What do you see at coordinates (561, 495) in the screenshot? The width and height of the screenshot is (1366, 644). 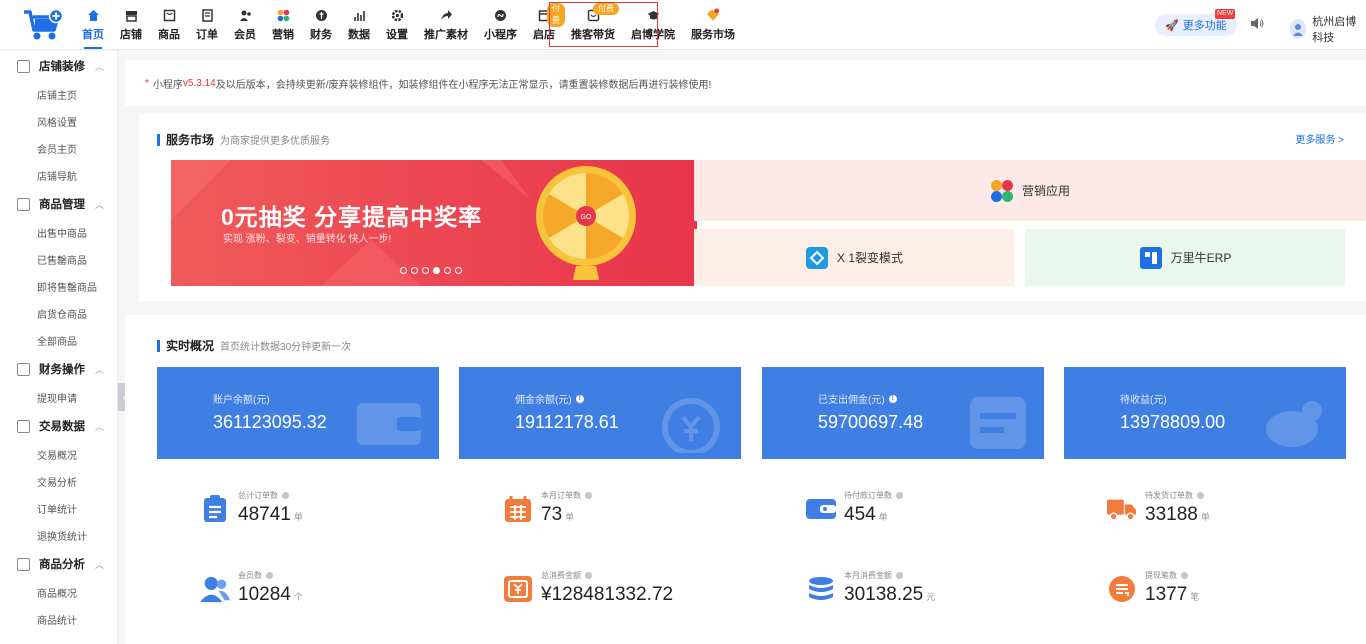 I see `metric-label-text: 本月订单数` at bounding box center [561, 495].